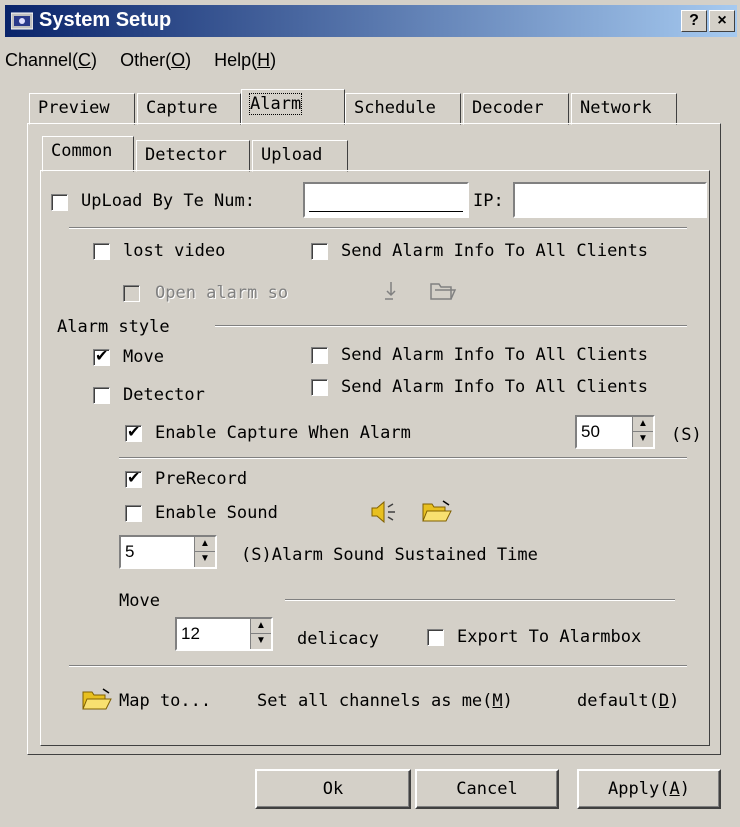 This screenshot has height=827, width=740. What do you see at coordinates (201, 479) in the screenshot?
I see `prerecord-label: PreRecord` at bounding box center [201, 479].